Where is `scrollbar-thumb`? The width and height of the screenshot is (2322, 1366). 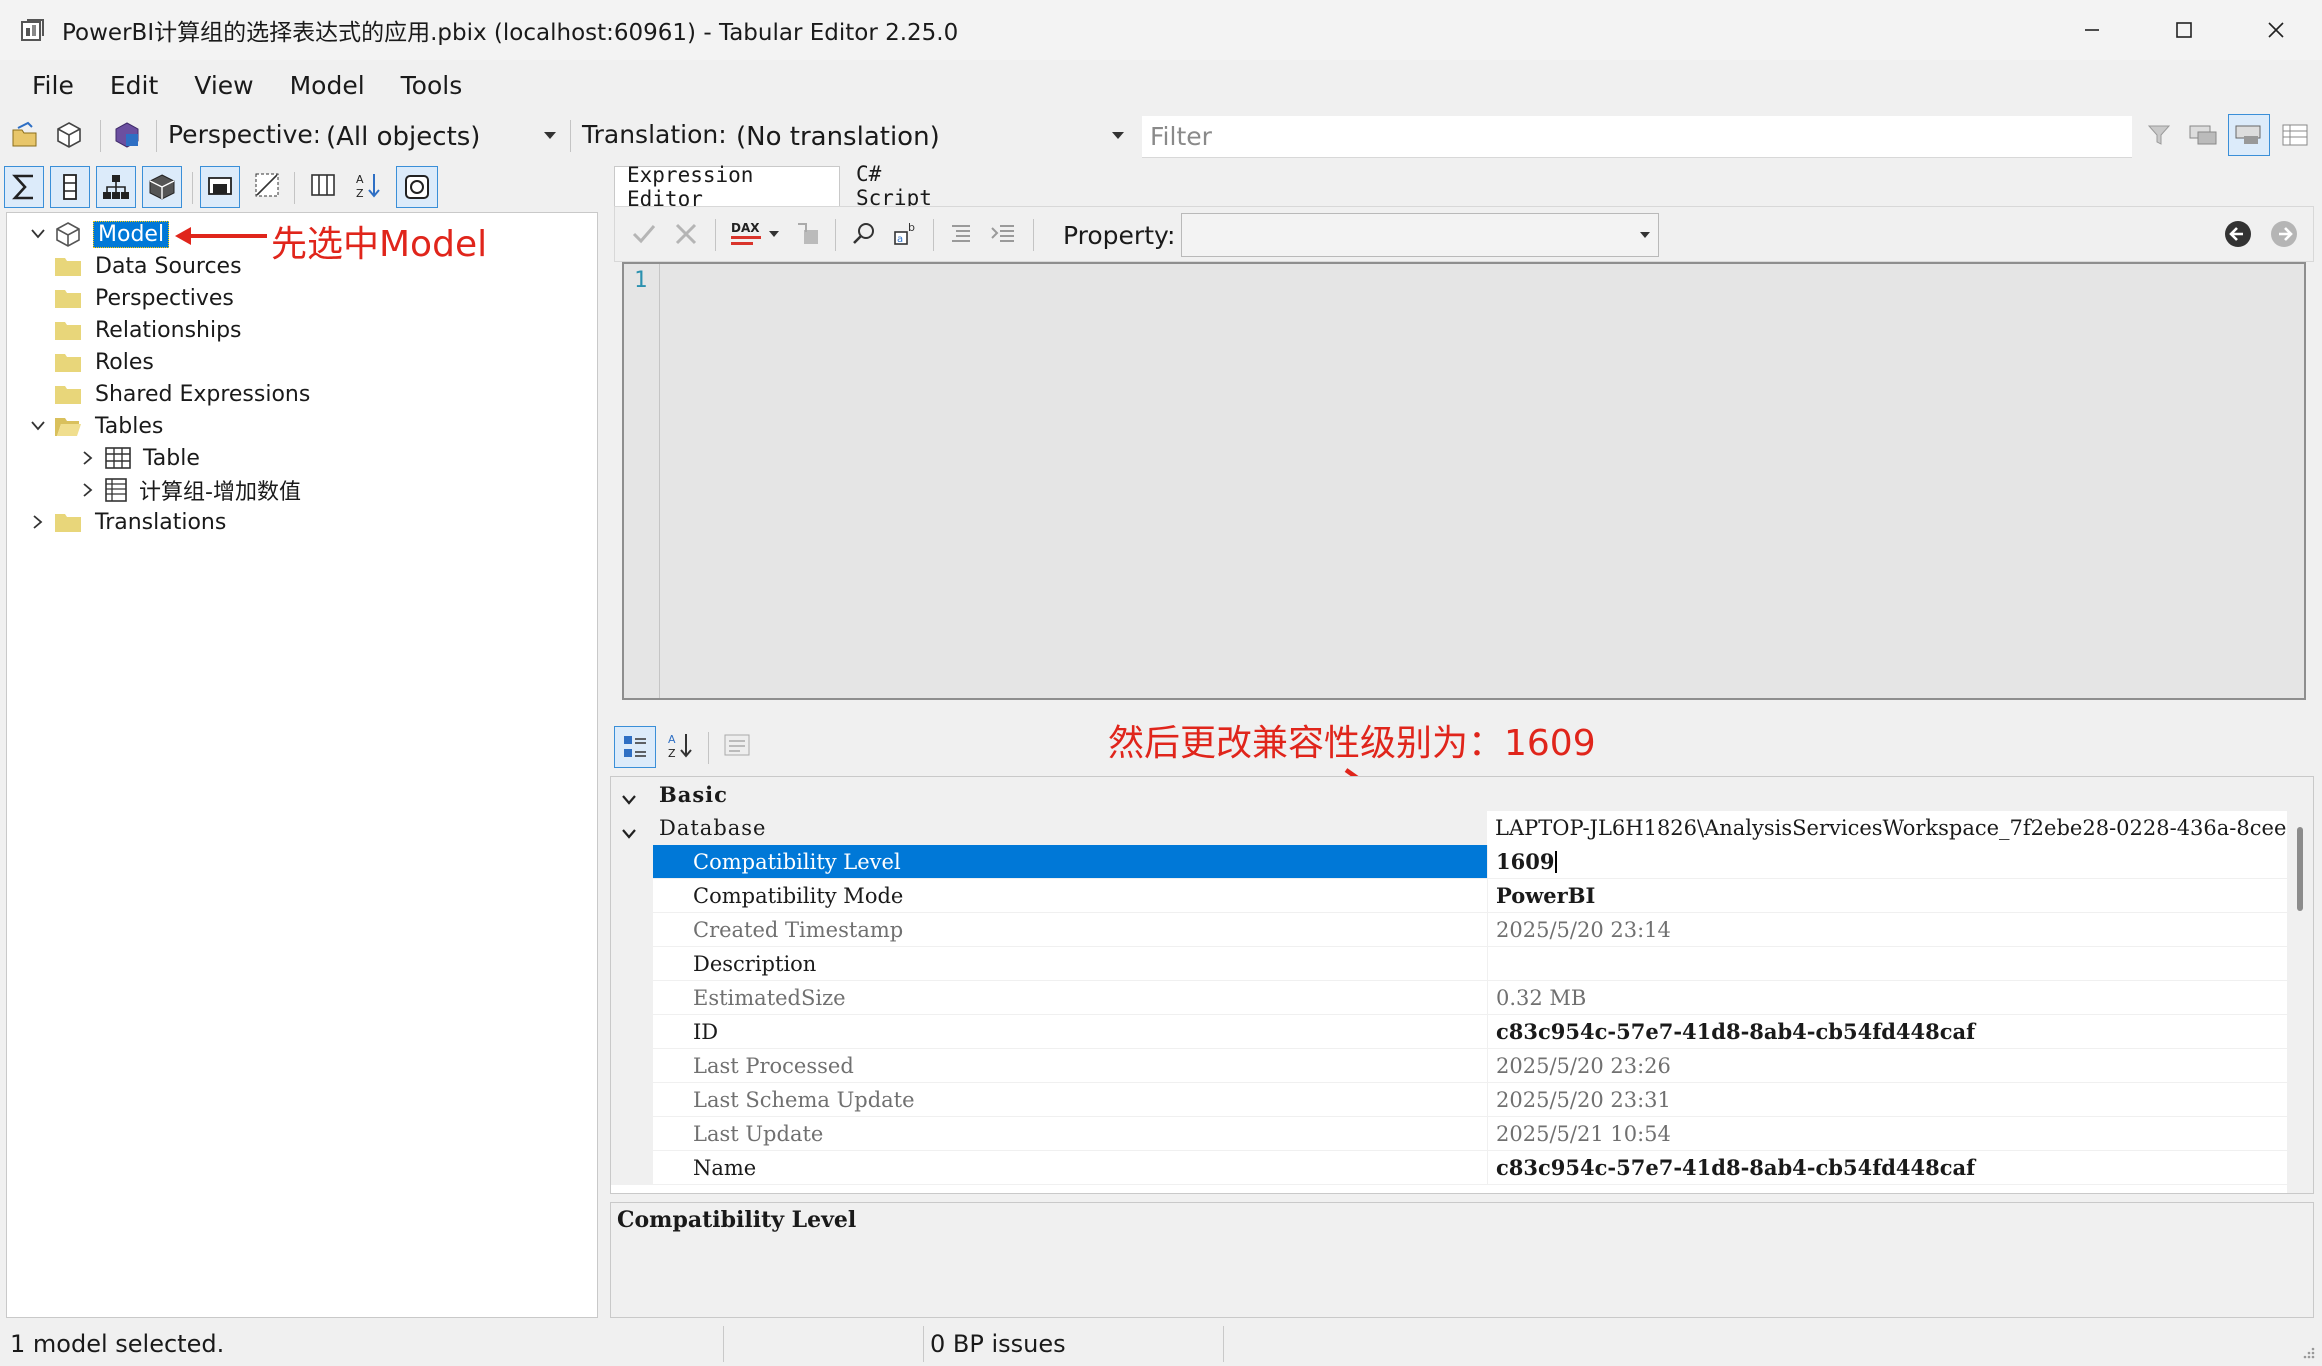 scrollbar-thumb is located at coordinates (2300, 869).